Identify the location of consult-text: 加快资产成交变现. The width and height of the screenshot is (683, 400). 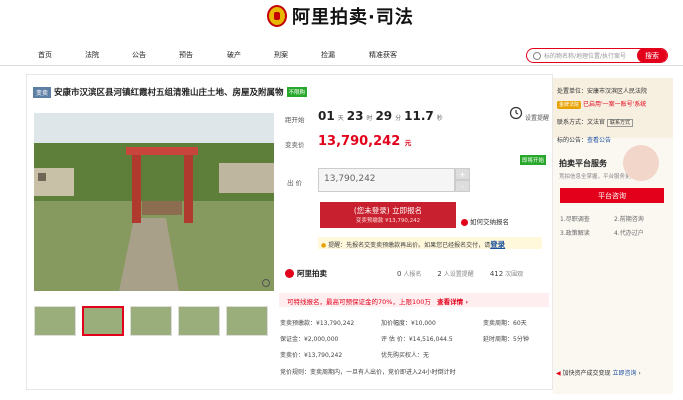
(586, 373).